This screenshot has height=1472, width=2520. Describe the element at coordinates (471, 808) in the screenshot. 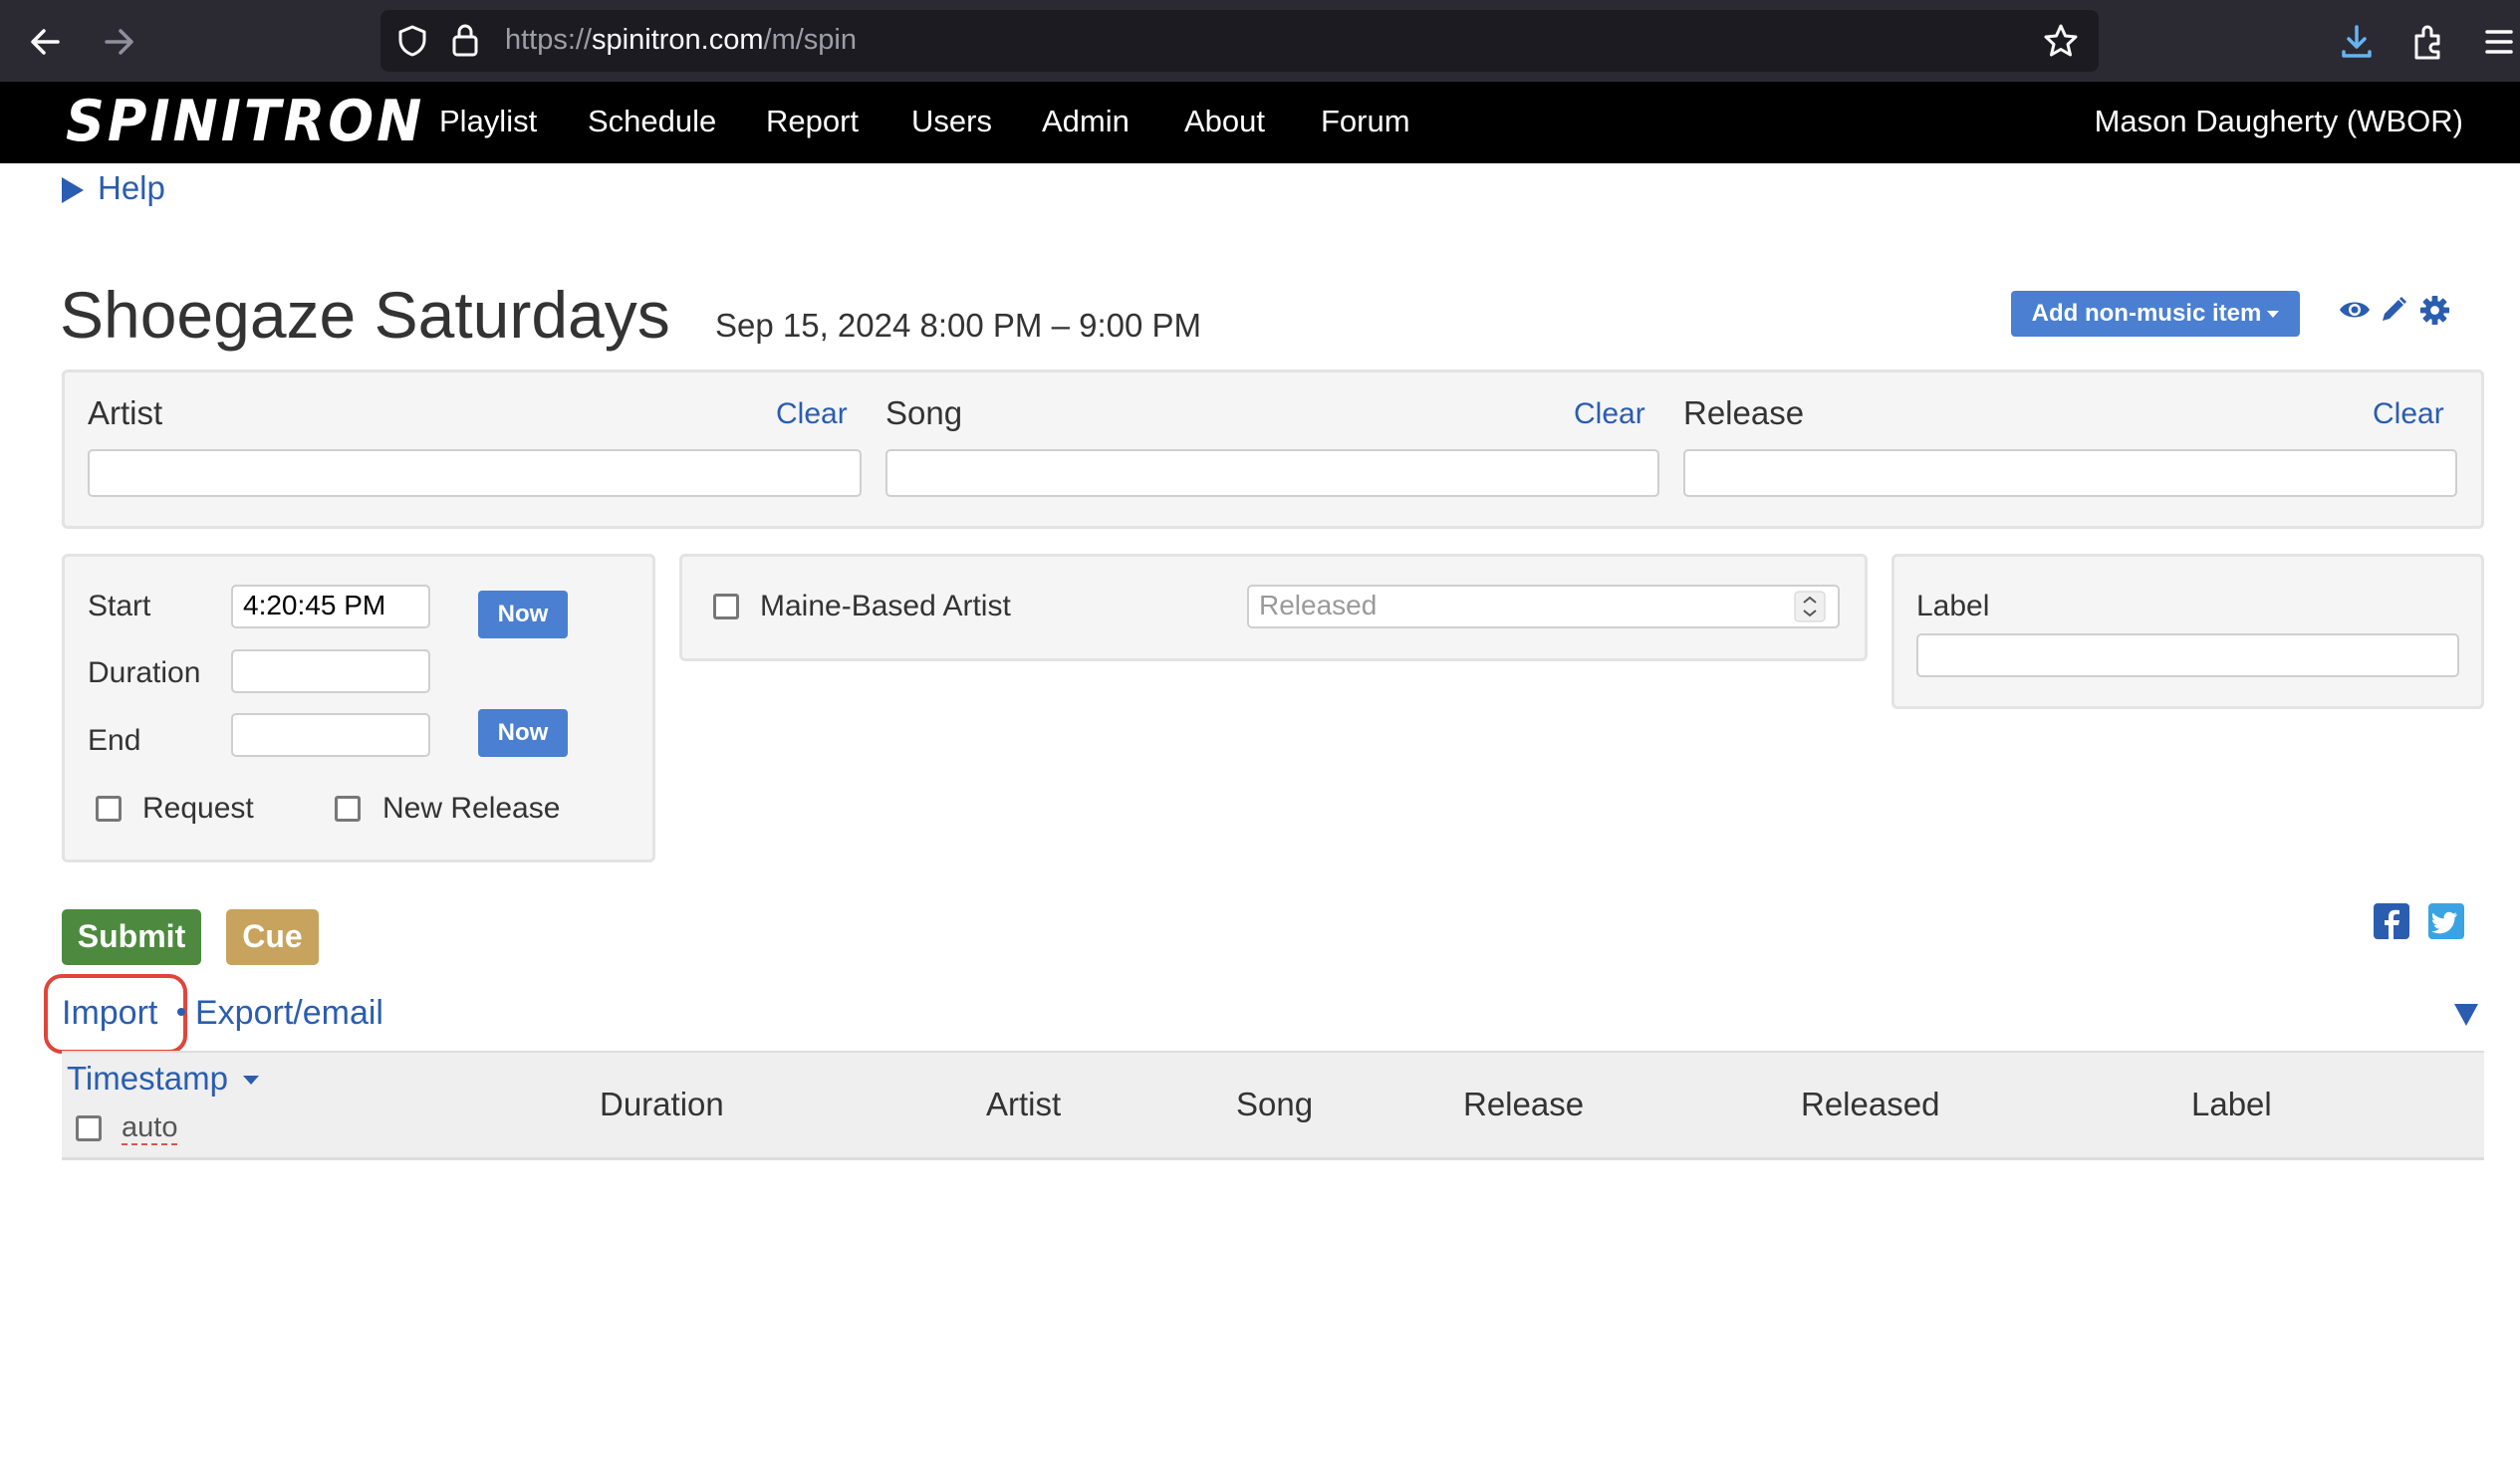

I see `new-release-label: New Release` at that location.